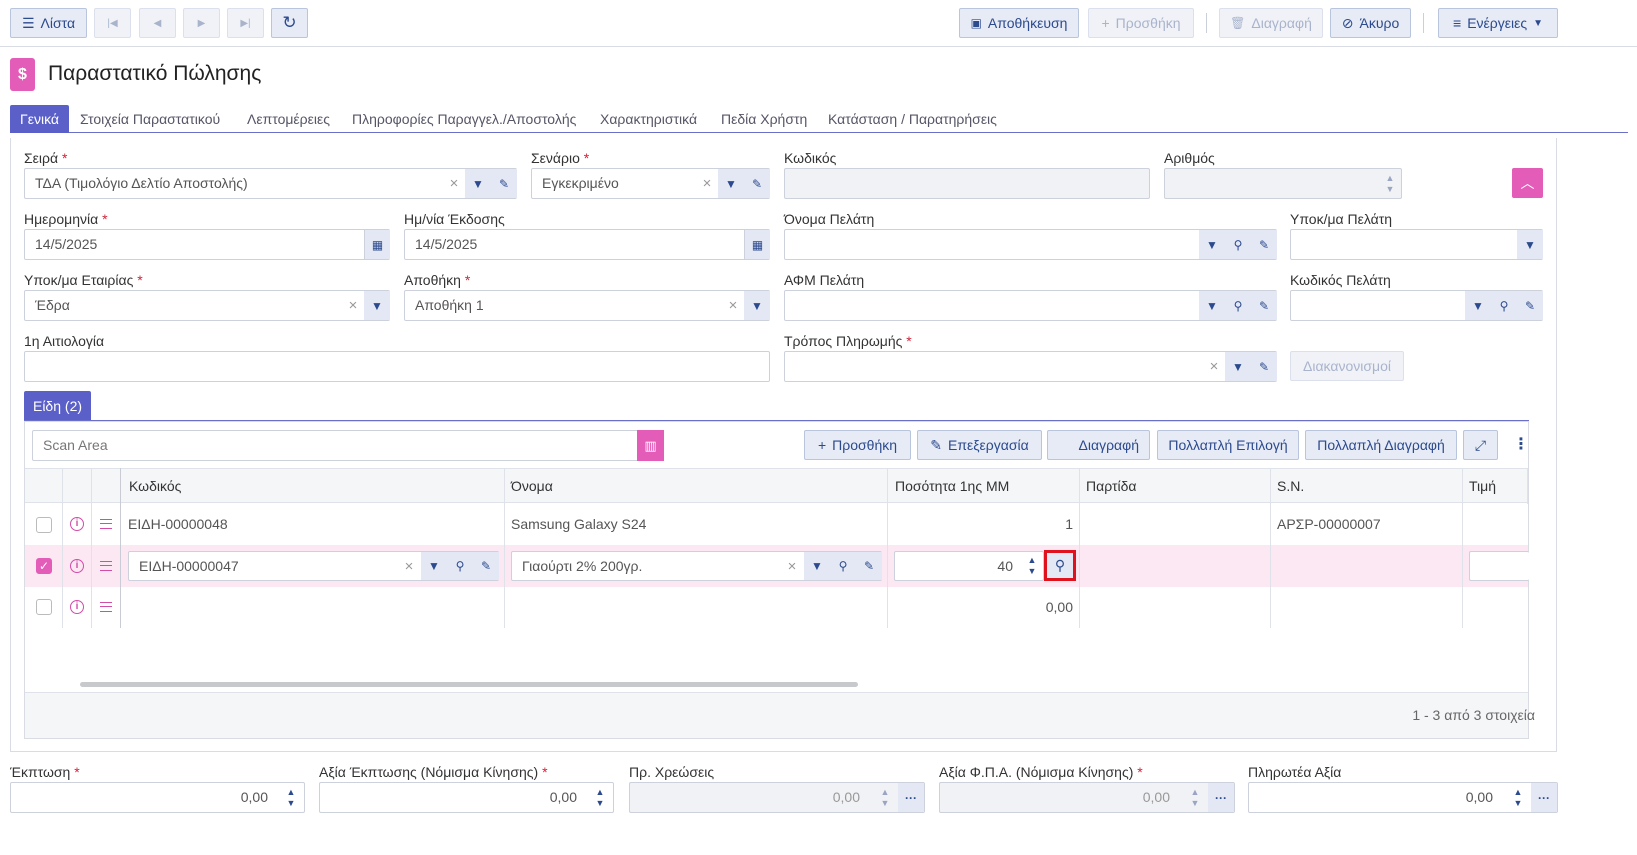  I want to click on discount-value-field: 0,00 ▲ ▼, so click(466, 797).